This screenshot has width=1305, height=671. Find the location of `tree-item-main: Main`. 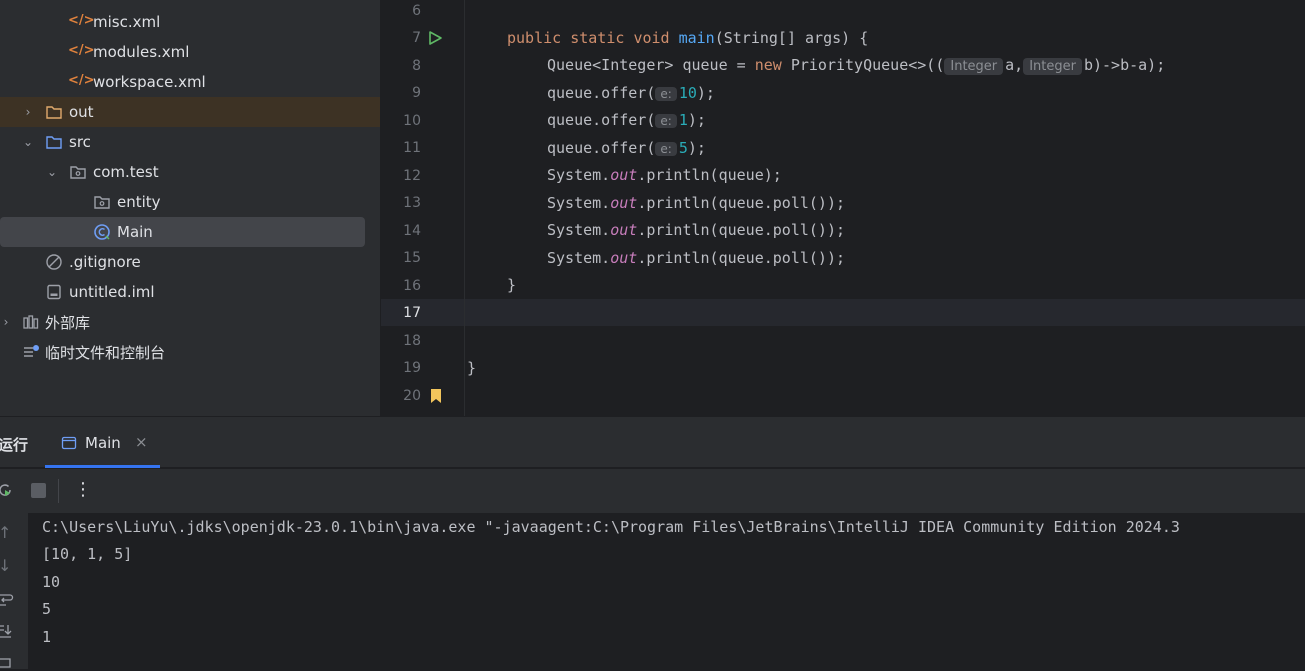

tree-item-main: Main is located at coordinates (182, 232).